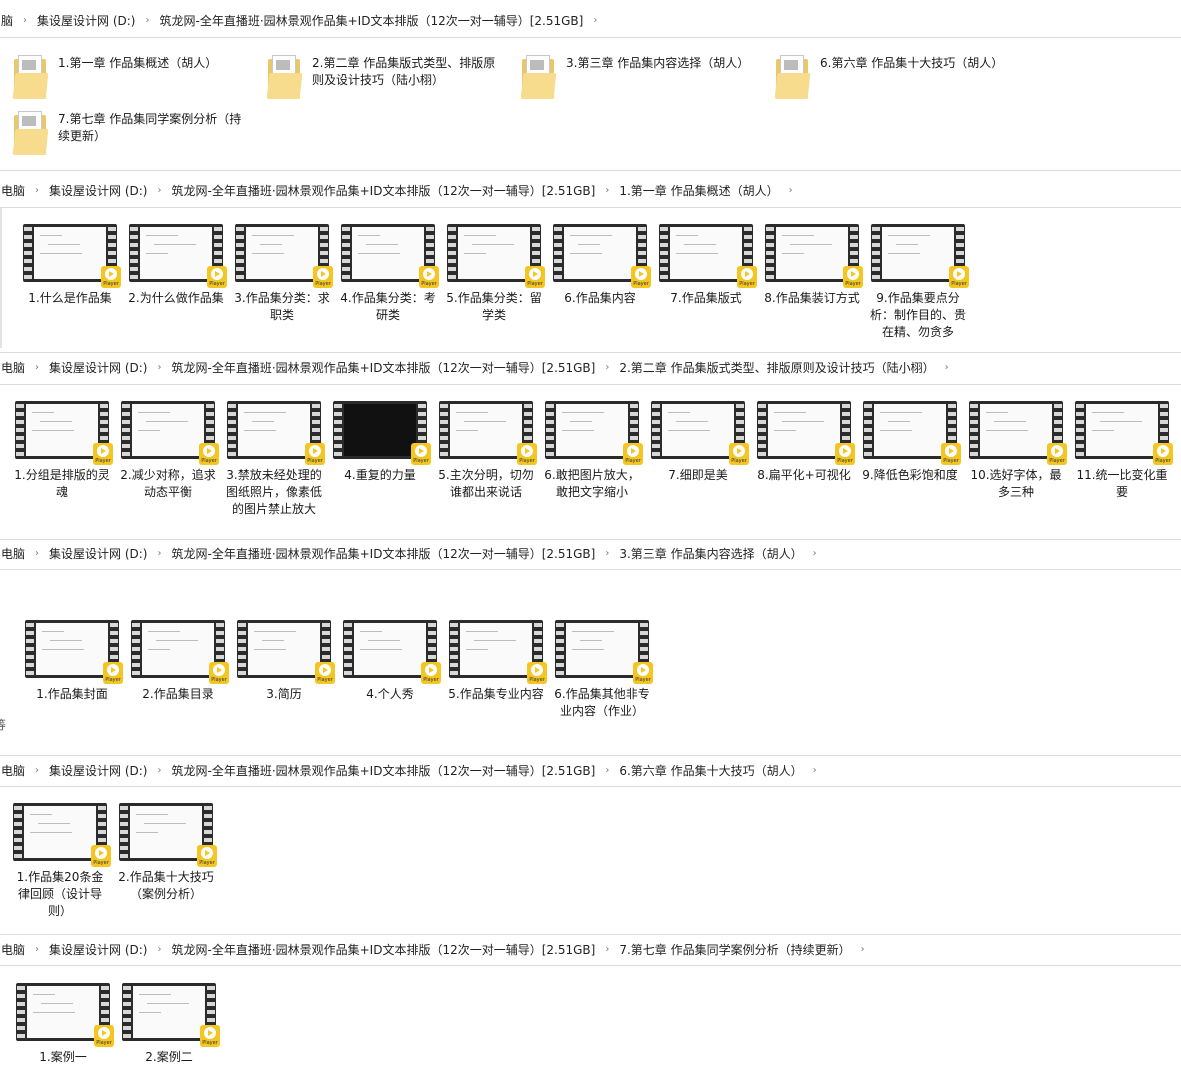  What do you see at coordinates (892, 77) in the screenshot?
I see `folder-item: 6.第六章 作品集十大技巧（胡人）` at bounding box center [892, 77].